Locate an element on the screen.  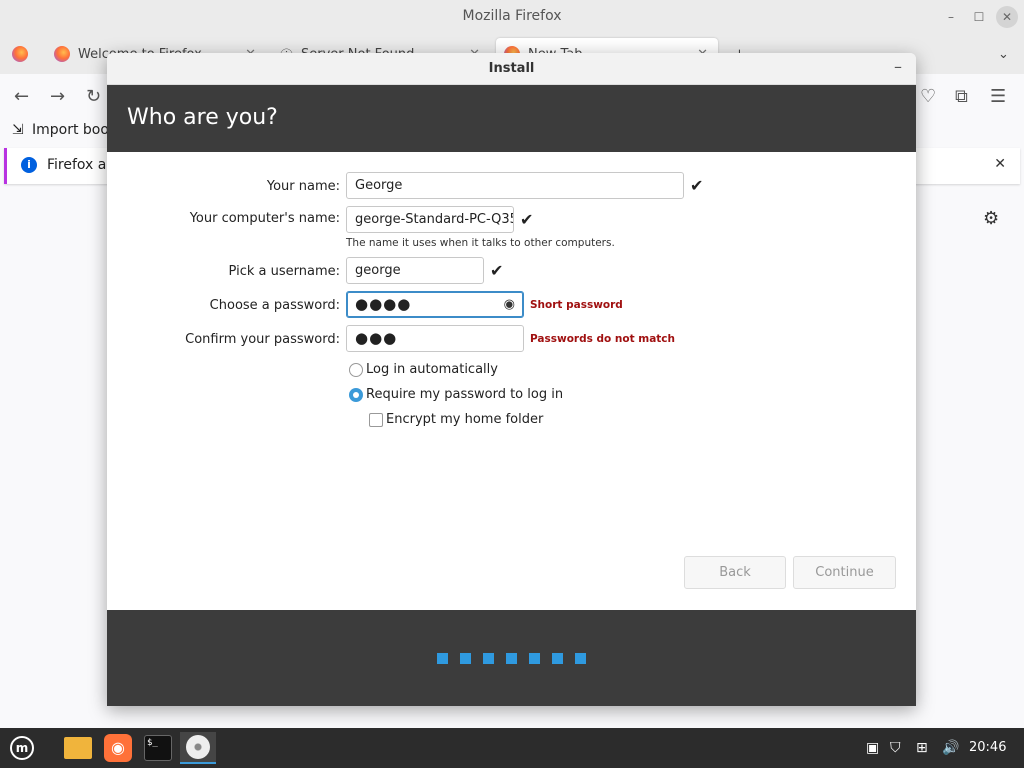
password-strength-status: Short password is located at coordinates (576, 305).